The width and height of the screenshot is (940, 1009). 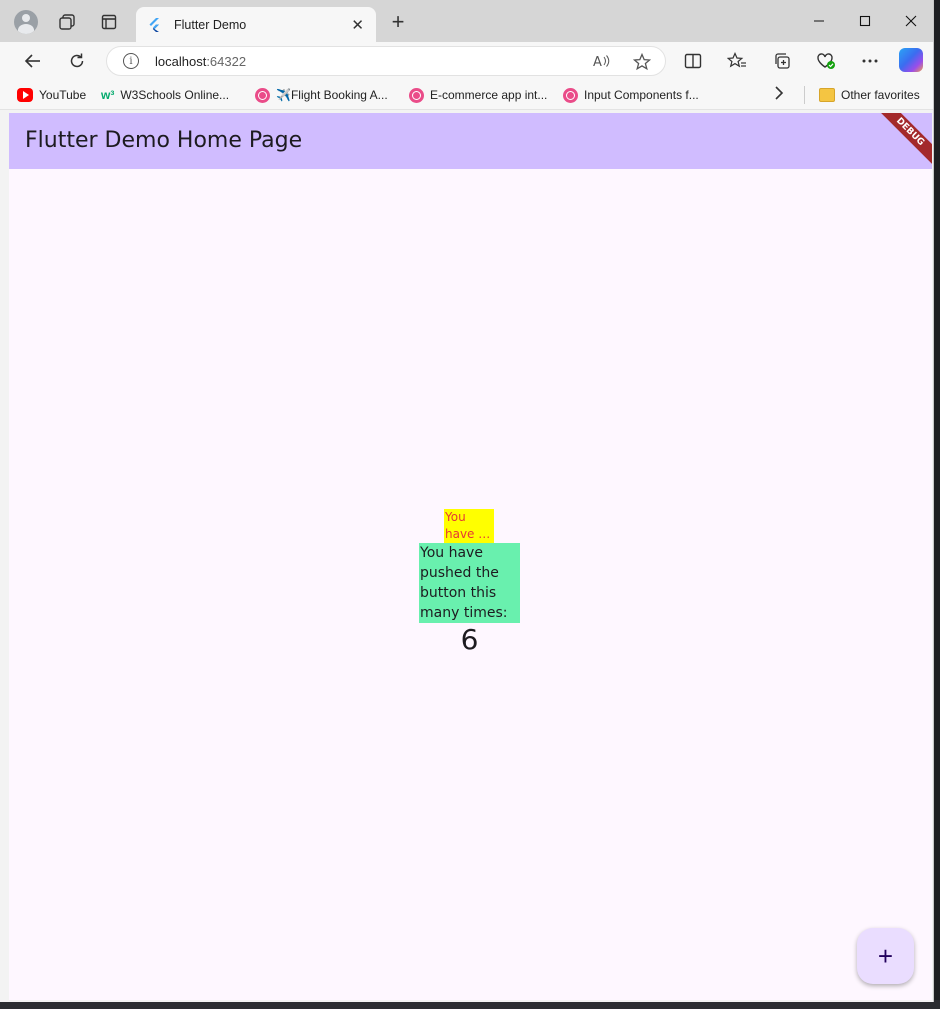 I want to click on profile-icon, so click(x=26, y=22).